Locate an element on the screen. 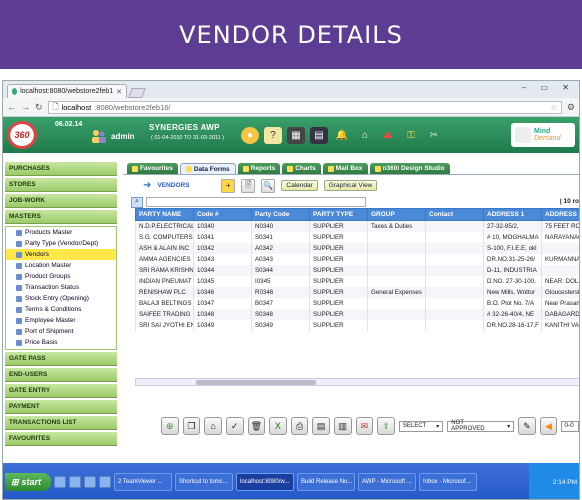 This screenshot has width=582, height=500. tab-data-forms: Data Forms is located at coordinates (207, 168).